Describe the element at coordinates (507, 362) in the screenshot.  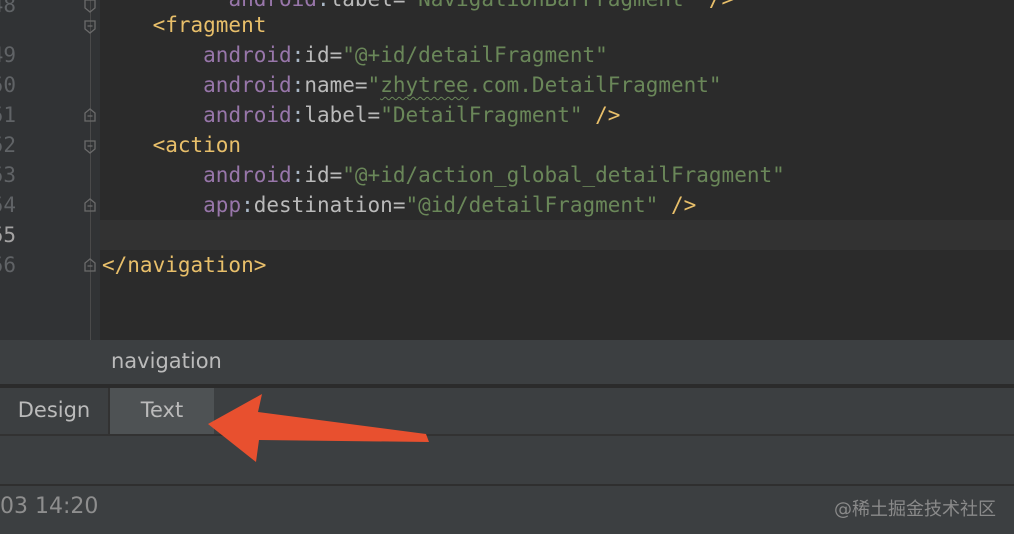
I see `breadcrumb-bar: navigation` at that location.